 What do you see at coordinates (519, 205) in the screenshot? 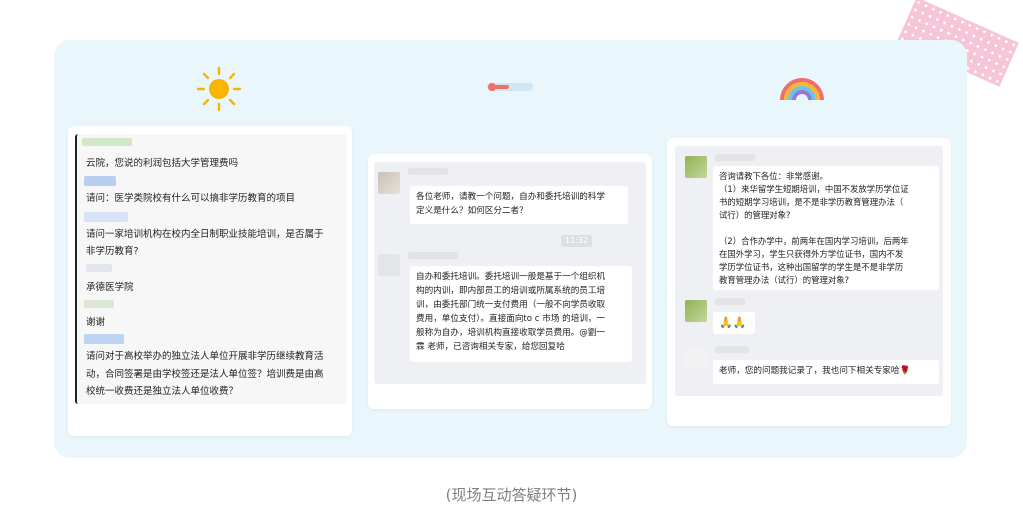
I see `question-bubble: 各位老师，请教一个问题，自办和委托培训的科学 定义是什么？如何区分二者？` at bounding box center [519, 205].